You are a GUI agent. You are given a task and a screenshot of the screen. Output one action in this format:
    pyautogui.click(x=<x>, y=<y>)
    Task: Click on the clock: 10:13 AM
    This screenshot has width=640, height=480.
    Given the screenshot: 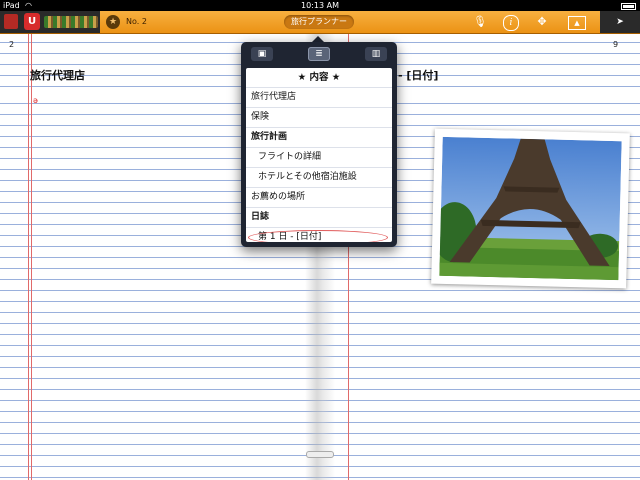 What is the action you would take?
    pyautogui.click(x=320, y=5)
    